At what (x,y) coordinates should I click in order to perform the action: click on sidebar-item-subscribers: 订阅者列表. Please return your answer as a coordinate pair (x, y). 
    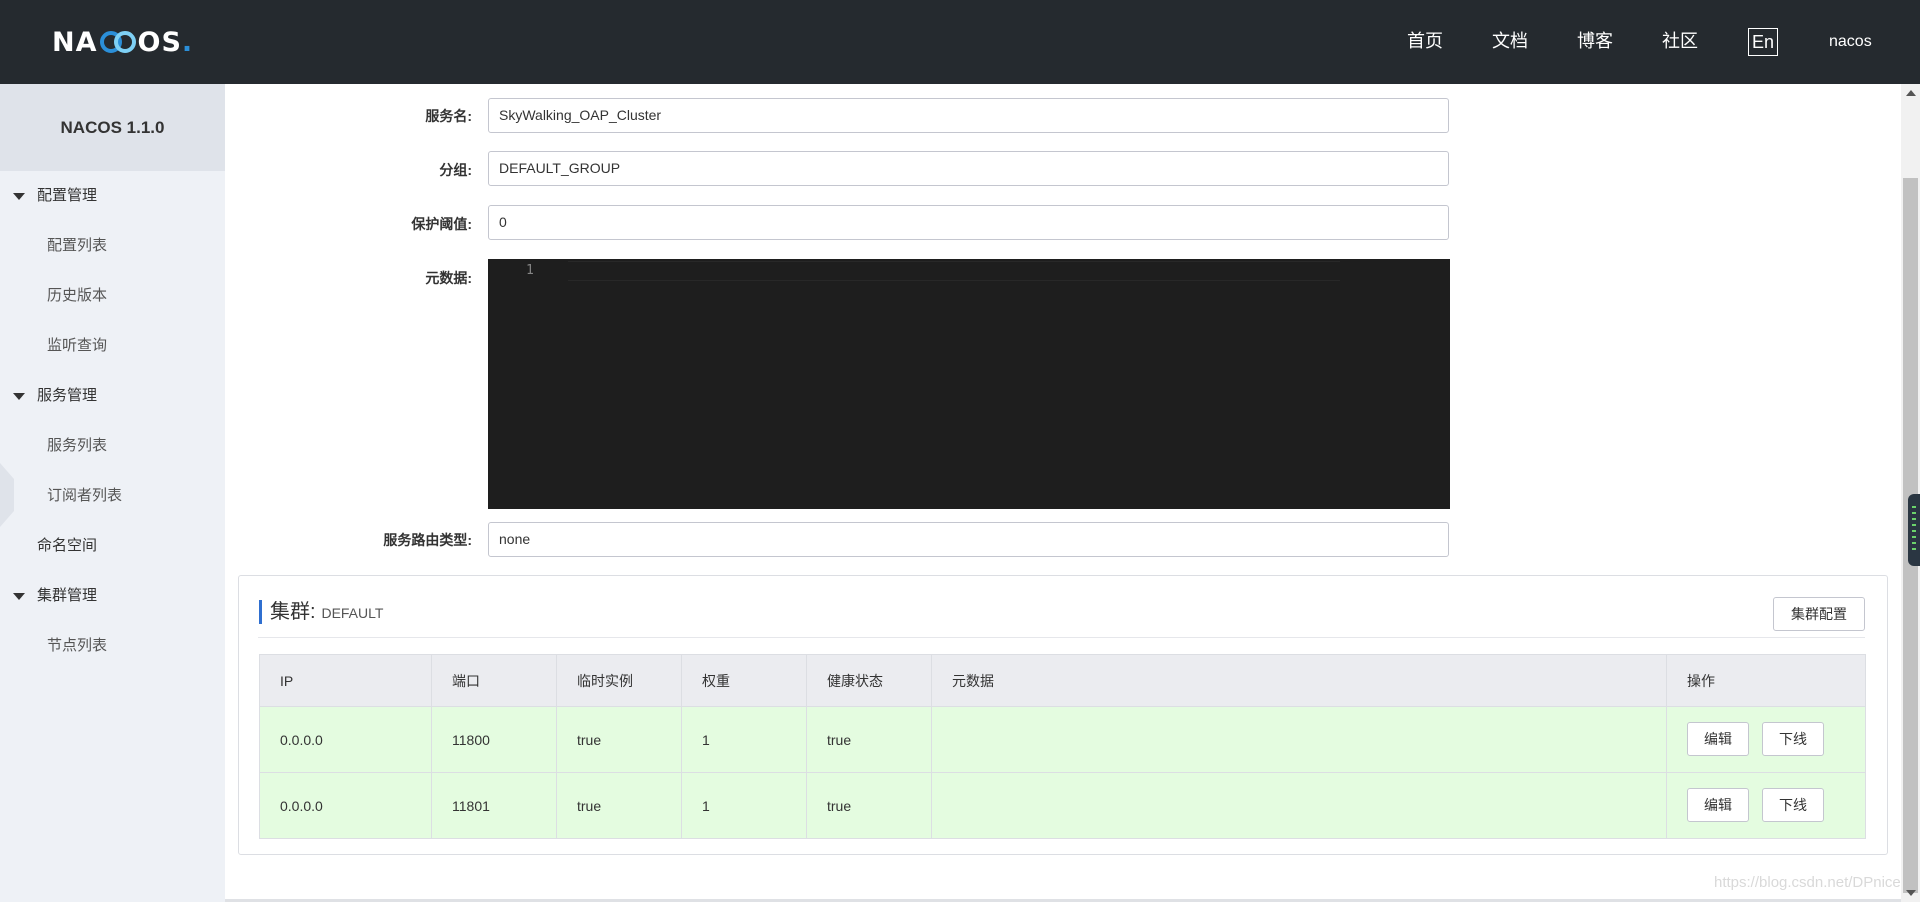
    Looking at the image, I should click on (112, 496).